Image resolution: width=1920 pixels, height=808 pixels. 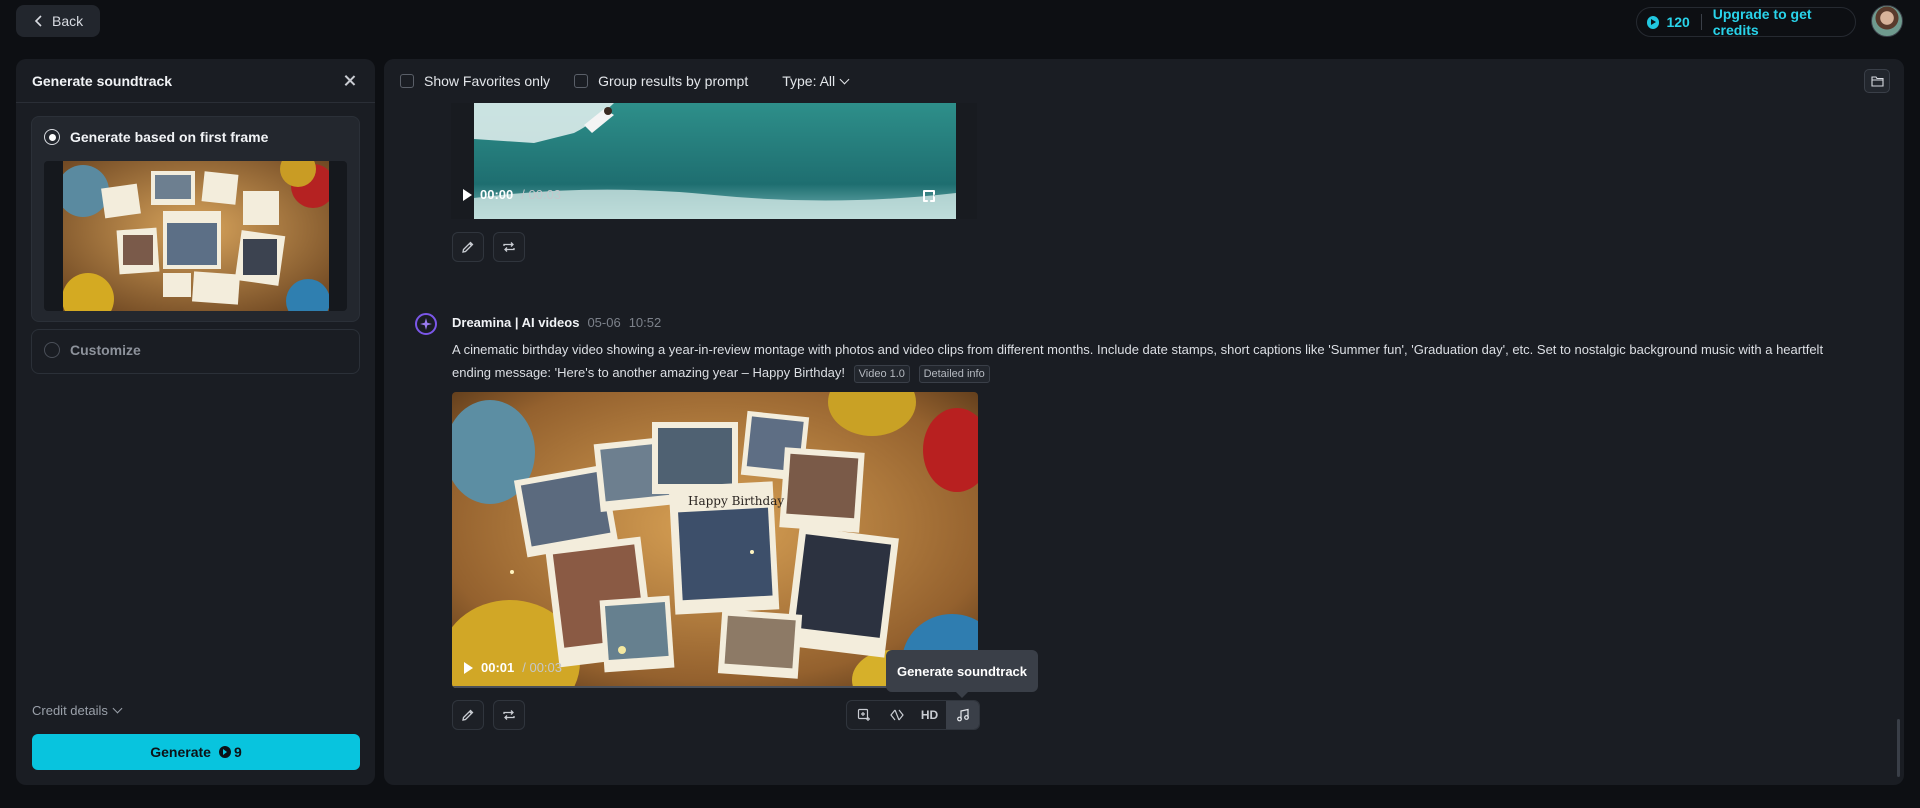 What do you see at coordinates (714, 161) in the screenshot?
I see `video-player-1: 00:00 / 00:03` at bounding box center [714, 161].